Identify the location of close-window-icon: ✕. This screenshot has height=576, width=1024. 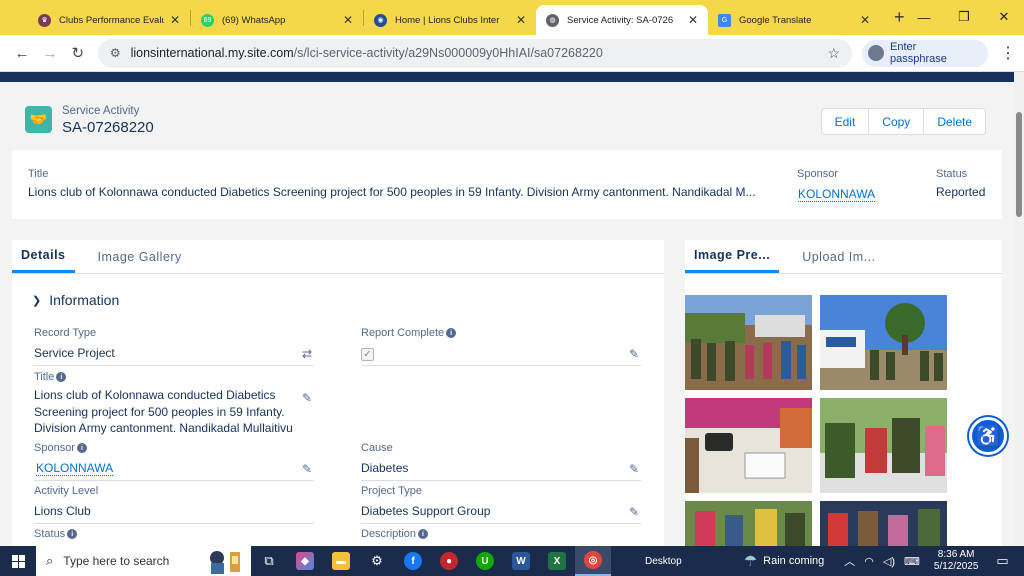
(1004, 17).